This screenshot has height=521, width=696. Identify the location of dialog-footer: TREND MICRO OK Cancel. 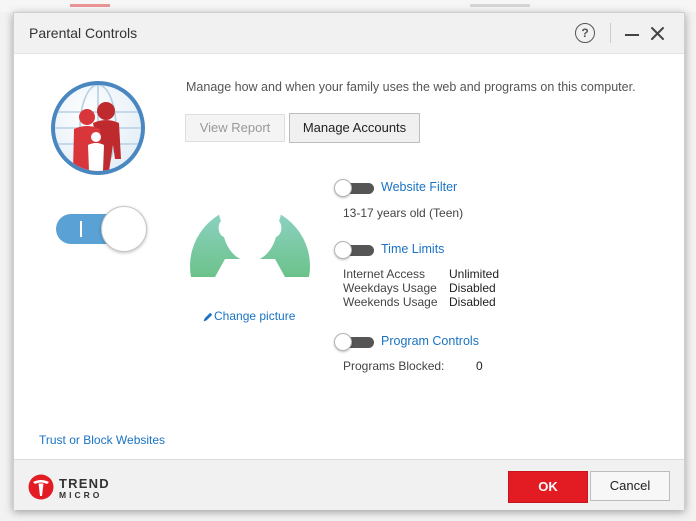
(349, 484).